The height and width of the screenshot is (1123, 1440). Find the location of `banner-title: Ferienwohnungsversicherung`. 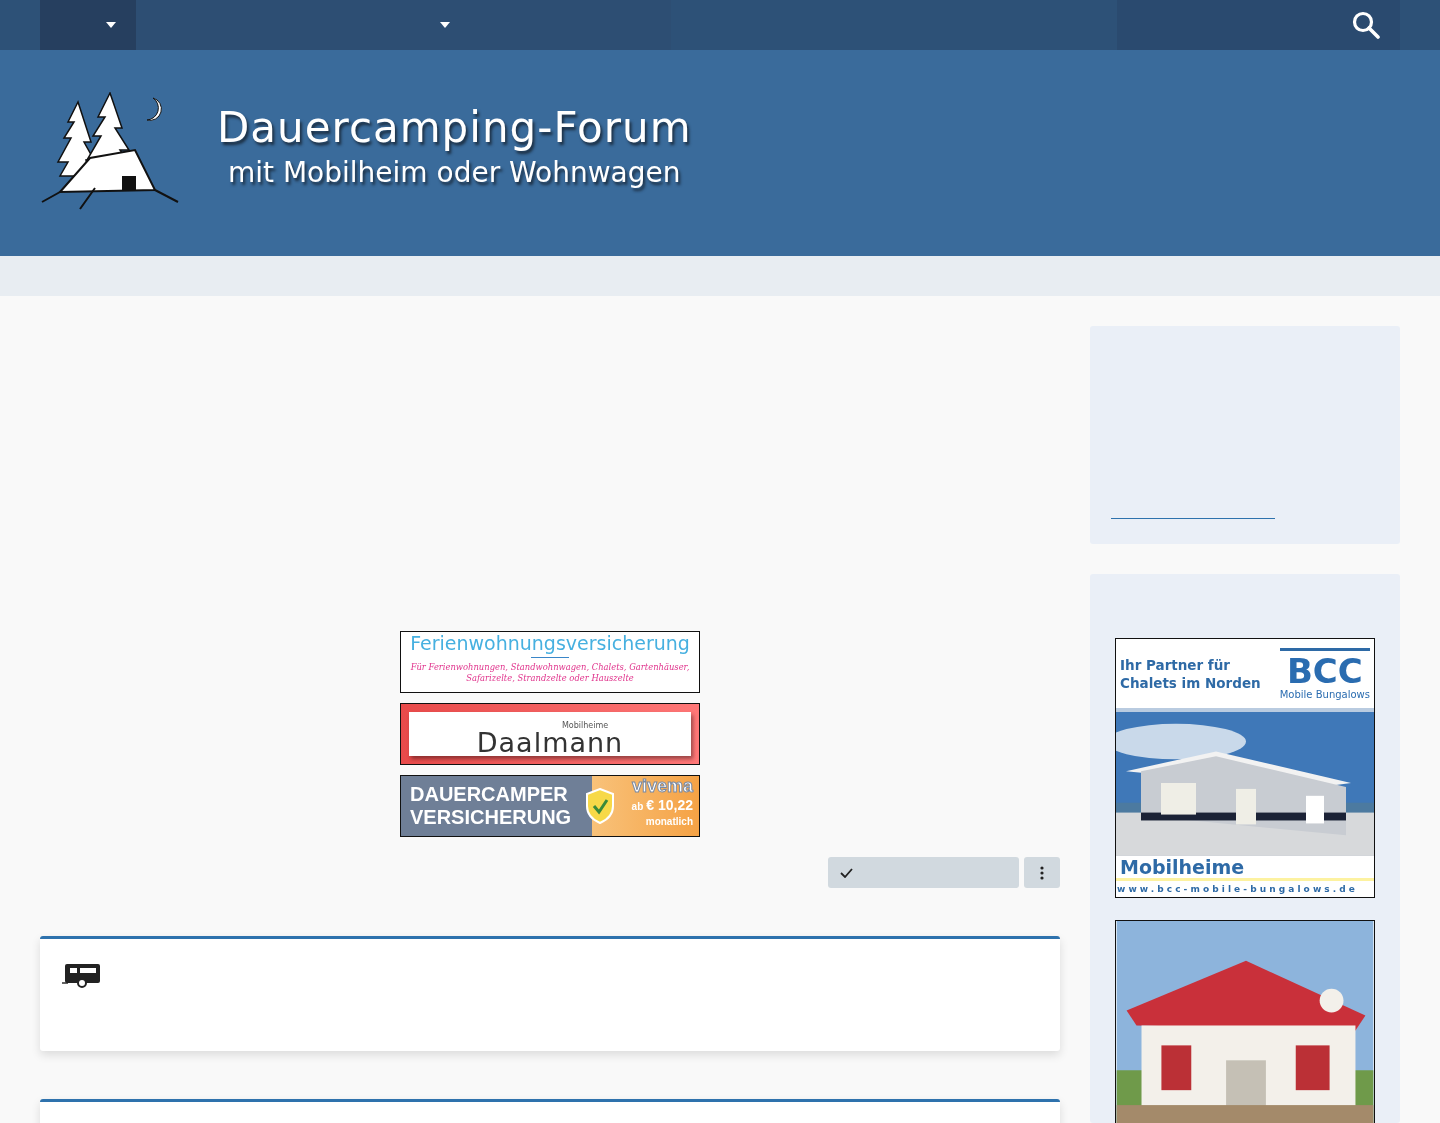

banner-title: Ferienwohnungsversicherung is located at coordinates (550, 643).